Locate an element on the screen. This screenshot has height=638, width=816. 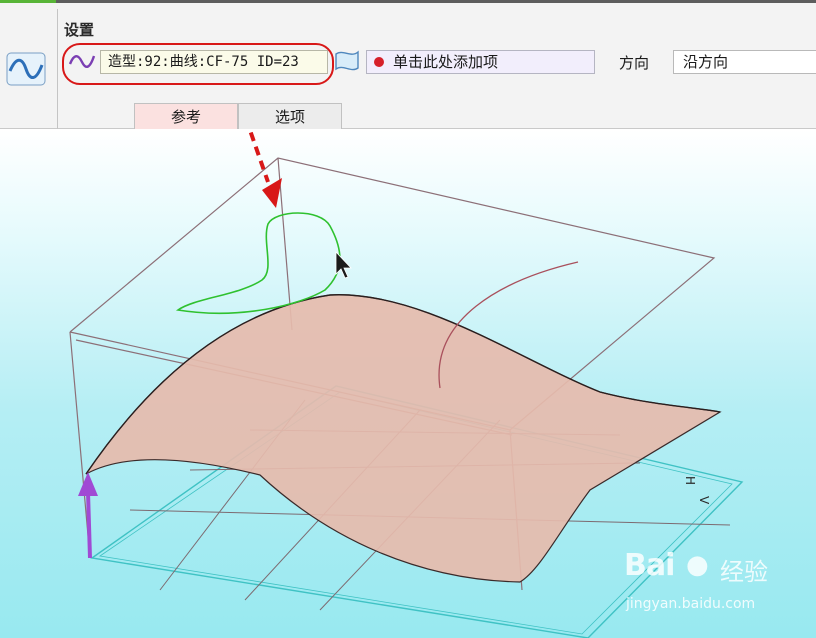
paw-icon: ● is located at coordinates (697, 565).